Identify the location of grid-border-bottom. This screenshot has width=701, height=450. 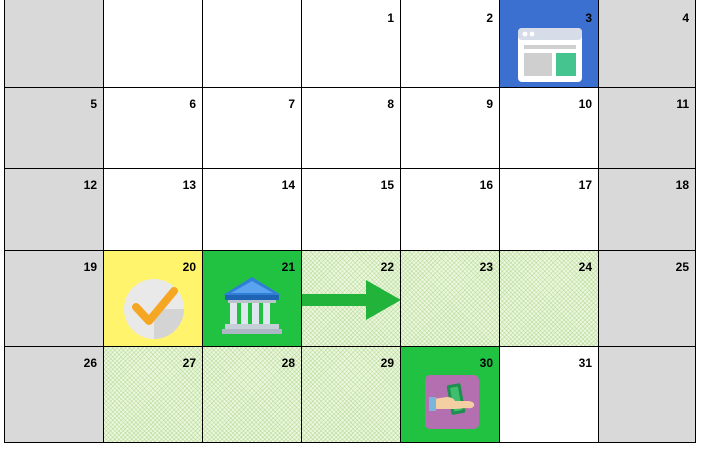
(350, 442).